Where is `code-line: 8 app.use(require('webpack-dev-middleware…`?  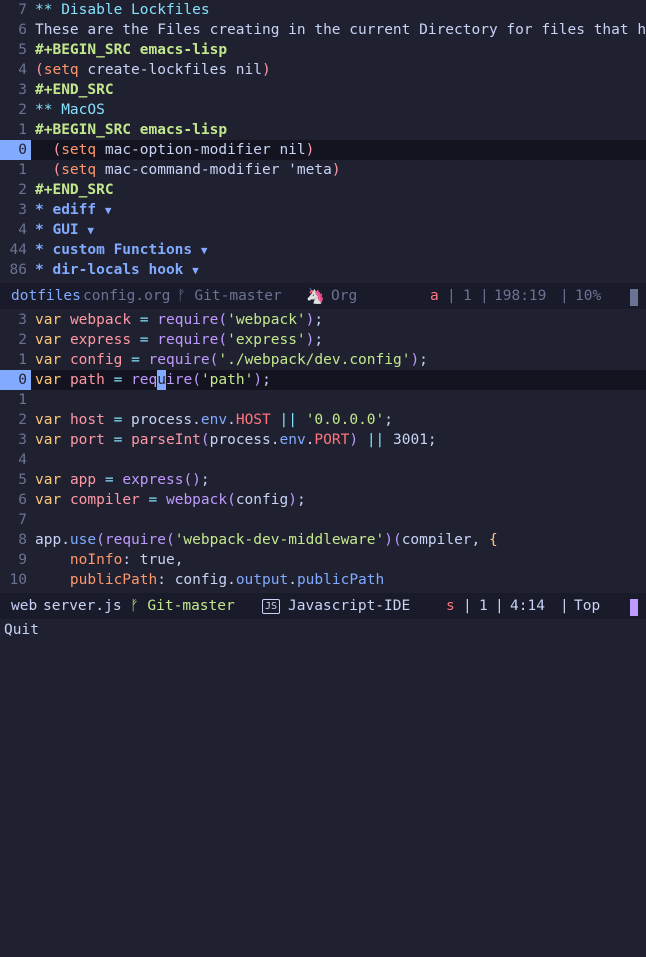 code-line: 8 app.use(require('webpack-dev-middleware… is located at coordinates (323, 540).